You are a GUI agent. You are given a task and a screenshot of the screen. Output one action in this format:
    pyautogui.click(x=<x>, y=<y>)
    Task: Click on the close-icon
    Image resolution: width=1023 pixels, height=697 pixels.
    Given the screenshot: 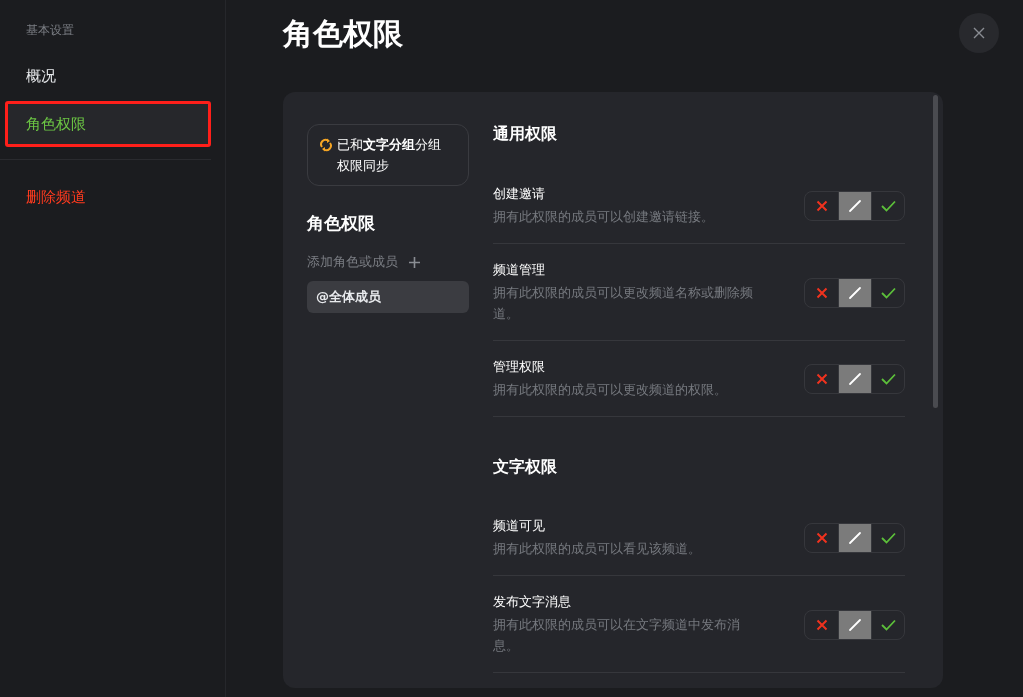 What is the action you would take?
    pyautogui.click(x=979, y=33)
    